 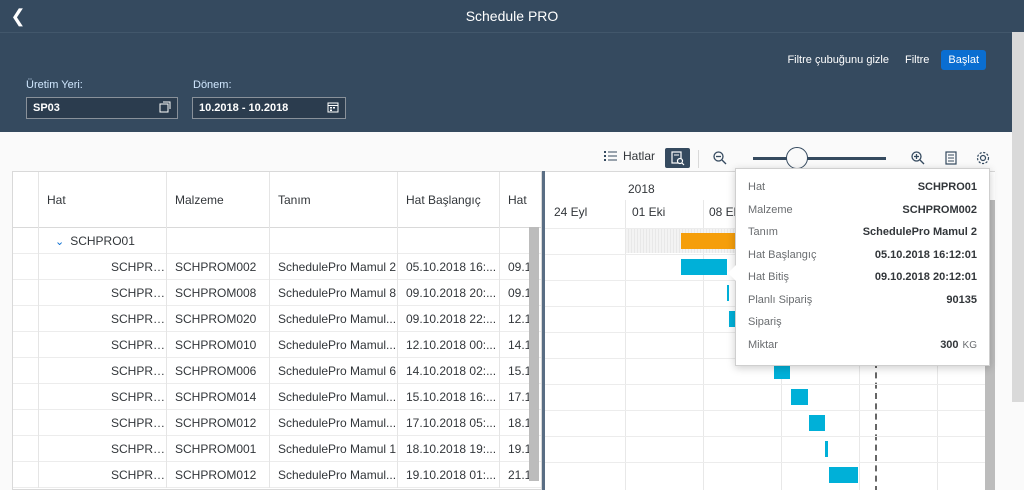 I want to click on popover-row: Planlı Sipariş 90135, so click(x=862, y=300).